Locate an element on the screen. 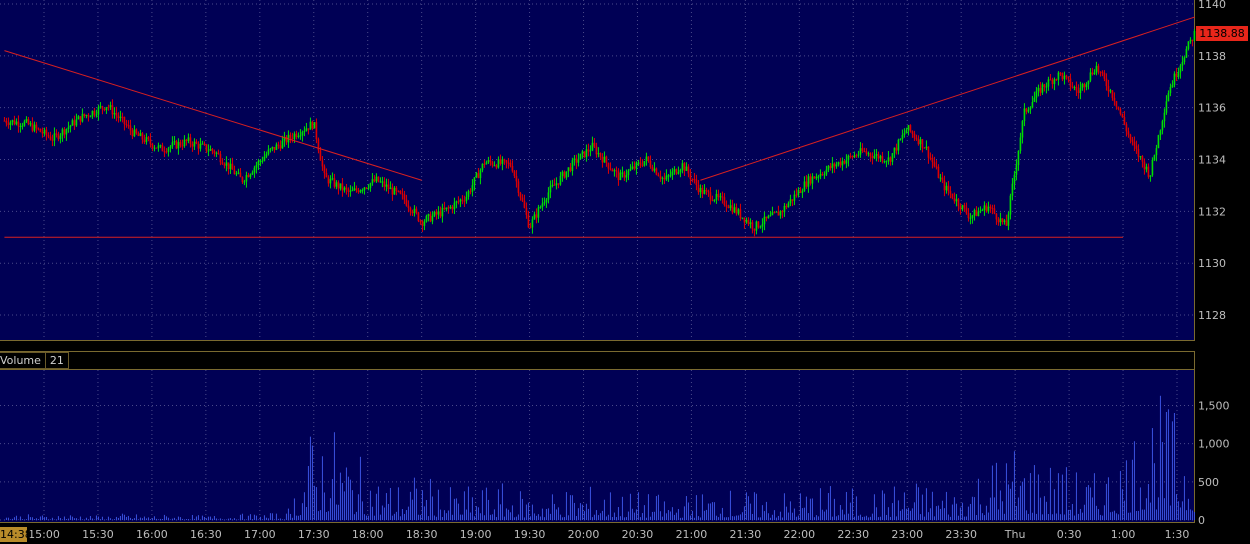  price-tick-label: 1138 is located at coordinates (1212, 56).